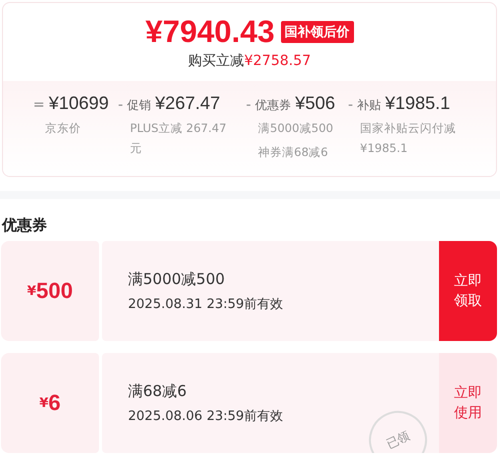 The height and width of the screenshot is (468, 500). What do you see at coordinates (206, 416) in the screenshot?
I see `coupon-validity: 2025.08.06 23:59前有效` at bounding box center [206, 416].